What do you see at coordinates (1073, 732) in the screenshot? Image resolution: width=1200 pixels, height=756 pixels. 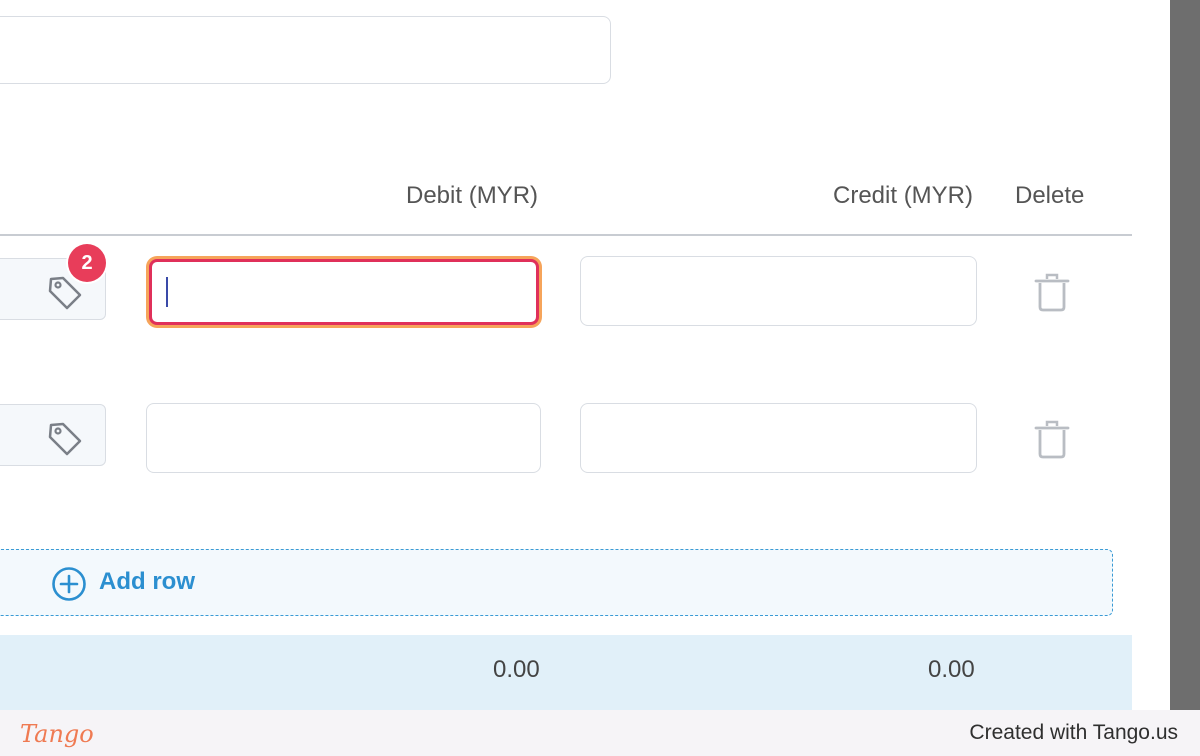 I see `created-with-tango-text: Created with Tango.us` at bounding box center [1073, 732].